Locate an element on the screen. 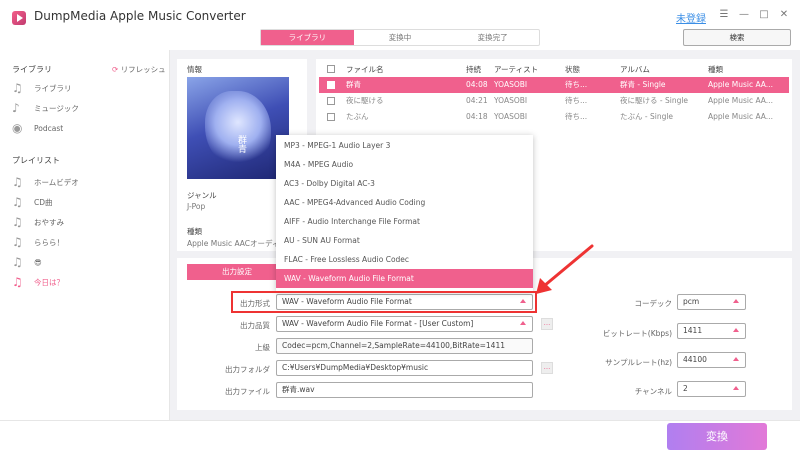 The height and width of the screenshot is (453, 800). column-header-artist: アーティスト is located at coordinates (516, 69).